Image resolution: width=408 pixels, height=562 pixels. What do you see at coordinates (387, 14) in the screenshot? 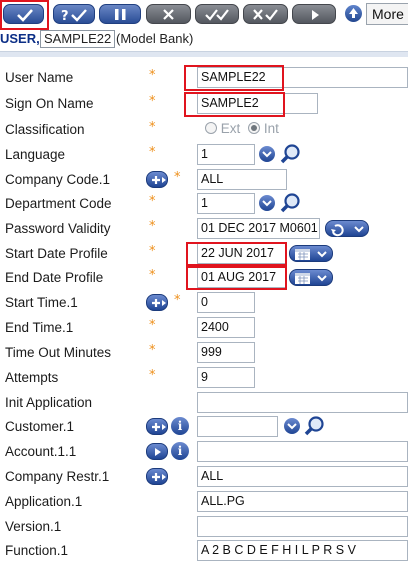
I see `more-button: More` at bounding box center [387, 14].